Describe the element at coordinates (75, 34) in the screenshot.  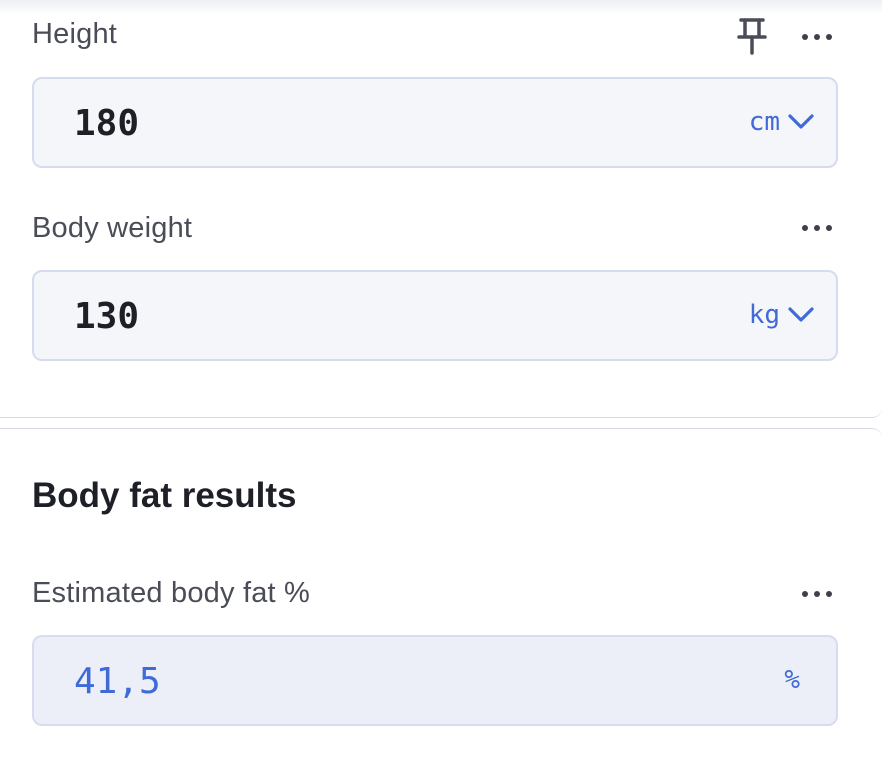
I see `height-label: Height` at that location.